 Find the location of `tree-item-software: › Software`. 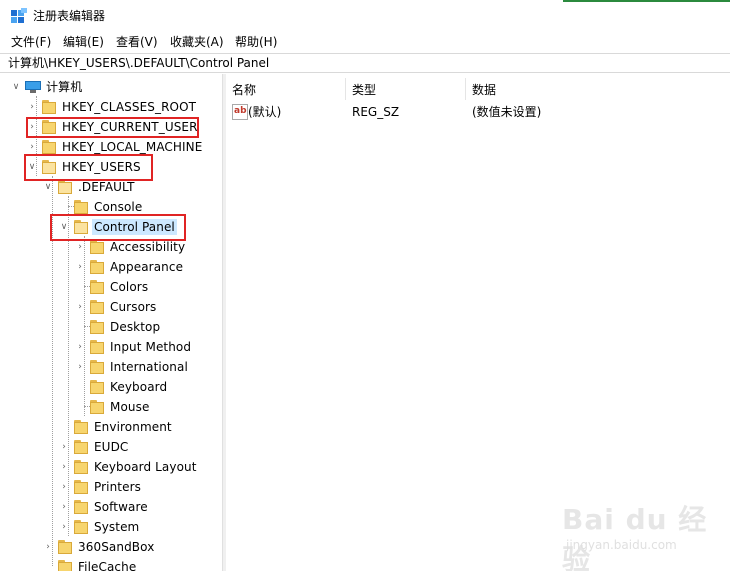

tree-item-software: › Software is located at coordinates (111, 507).